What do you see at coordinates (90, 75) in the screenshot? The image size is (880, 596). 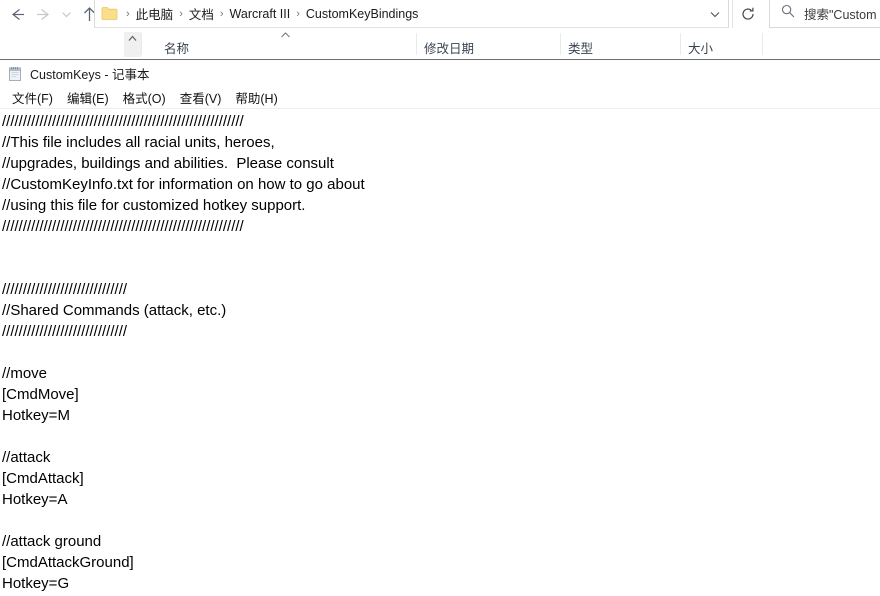 I see `notepad-title-text: CustomKeys - 记事本` at bounding box center [90, 75].